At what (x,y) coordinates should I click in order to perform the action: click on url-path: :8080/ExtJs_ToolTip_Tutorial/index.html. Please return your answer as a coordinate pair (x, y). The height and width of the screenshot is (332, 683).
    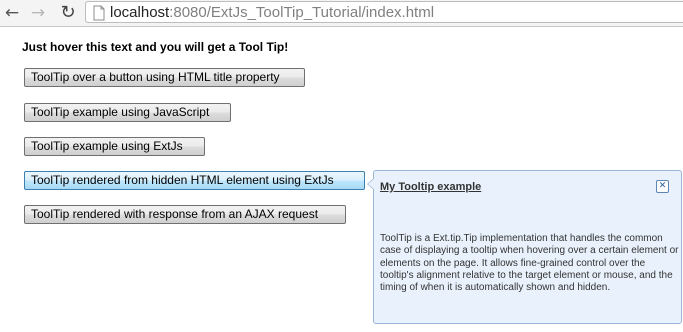
    Looking at the image, I should click on (302, 12).